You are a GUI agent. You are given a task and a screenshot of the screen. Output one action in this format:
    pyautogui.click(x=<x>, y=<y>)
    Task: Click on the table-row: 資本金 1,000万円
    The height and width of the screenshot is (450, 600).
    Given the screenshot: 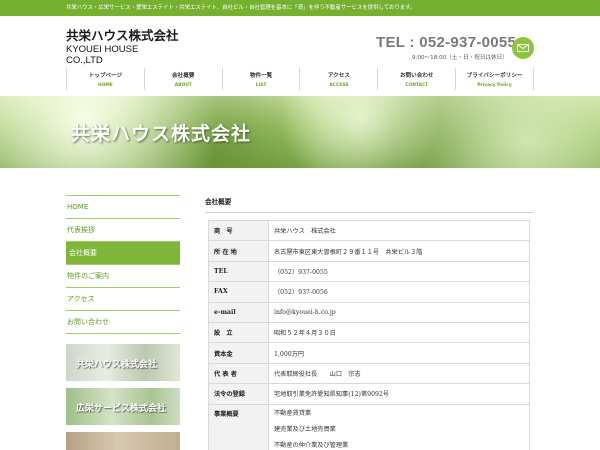 What is the action you would take?
    pyautogui.click(x=369, y=353)
    